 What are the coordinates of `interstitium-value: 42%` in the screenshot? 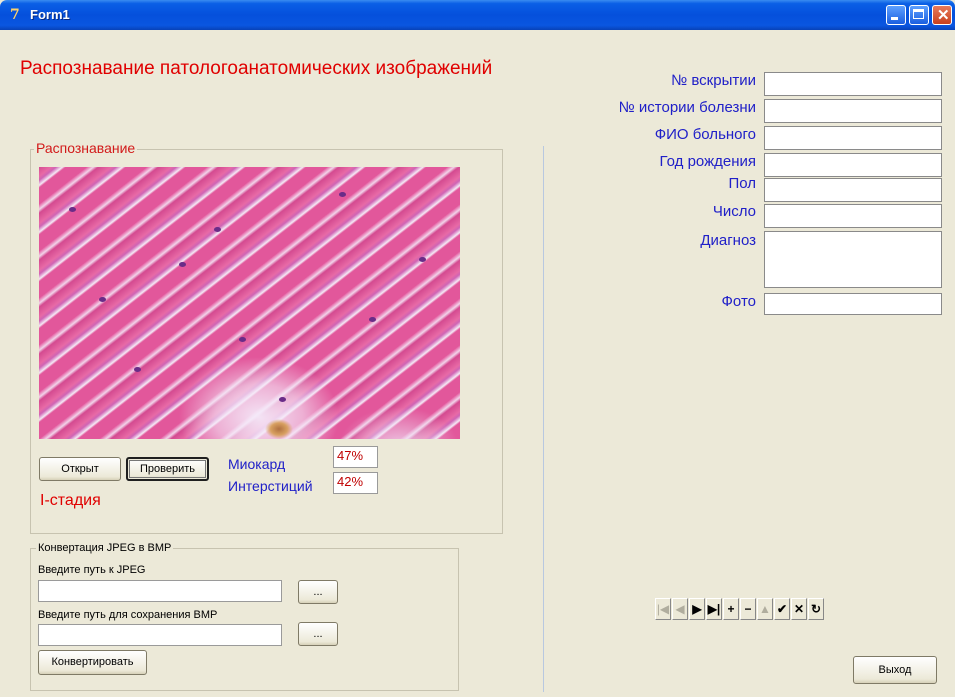 It's located at (355, 483).